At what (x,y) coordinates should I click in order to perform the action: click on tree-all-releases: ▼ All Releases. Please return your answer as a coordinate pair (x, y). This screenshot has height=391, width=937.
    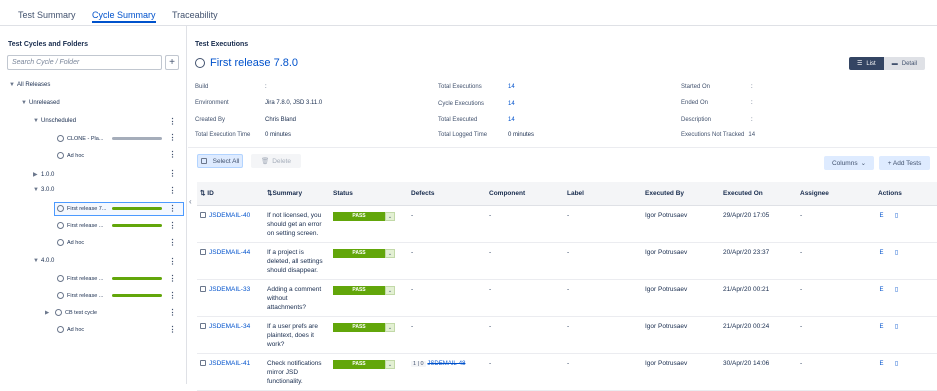
    Looking at the image, I should click on (29, 85).